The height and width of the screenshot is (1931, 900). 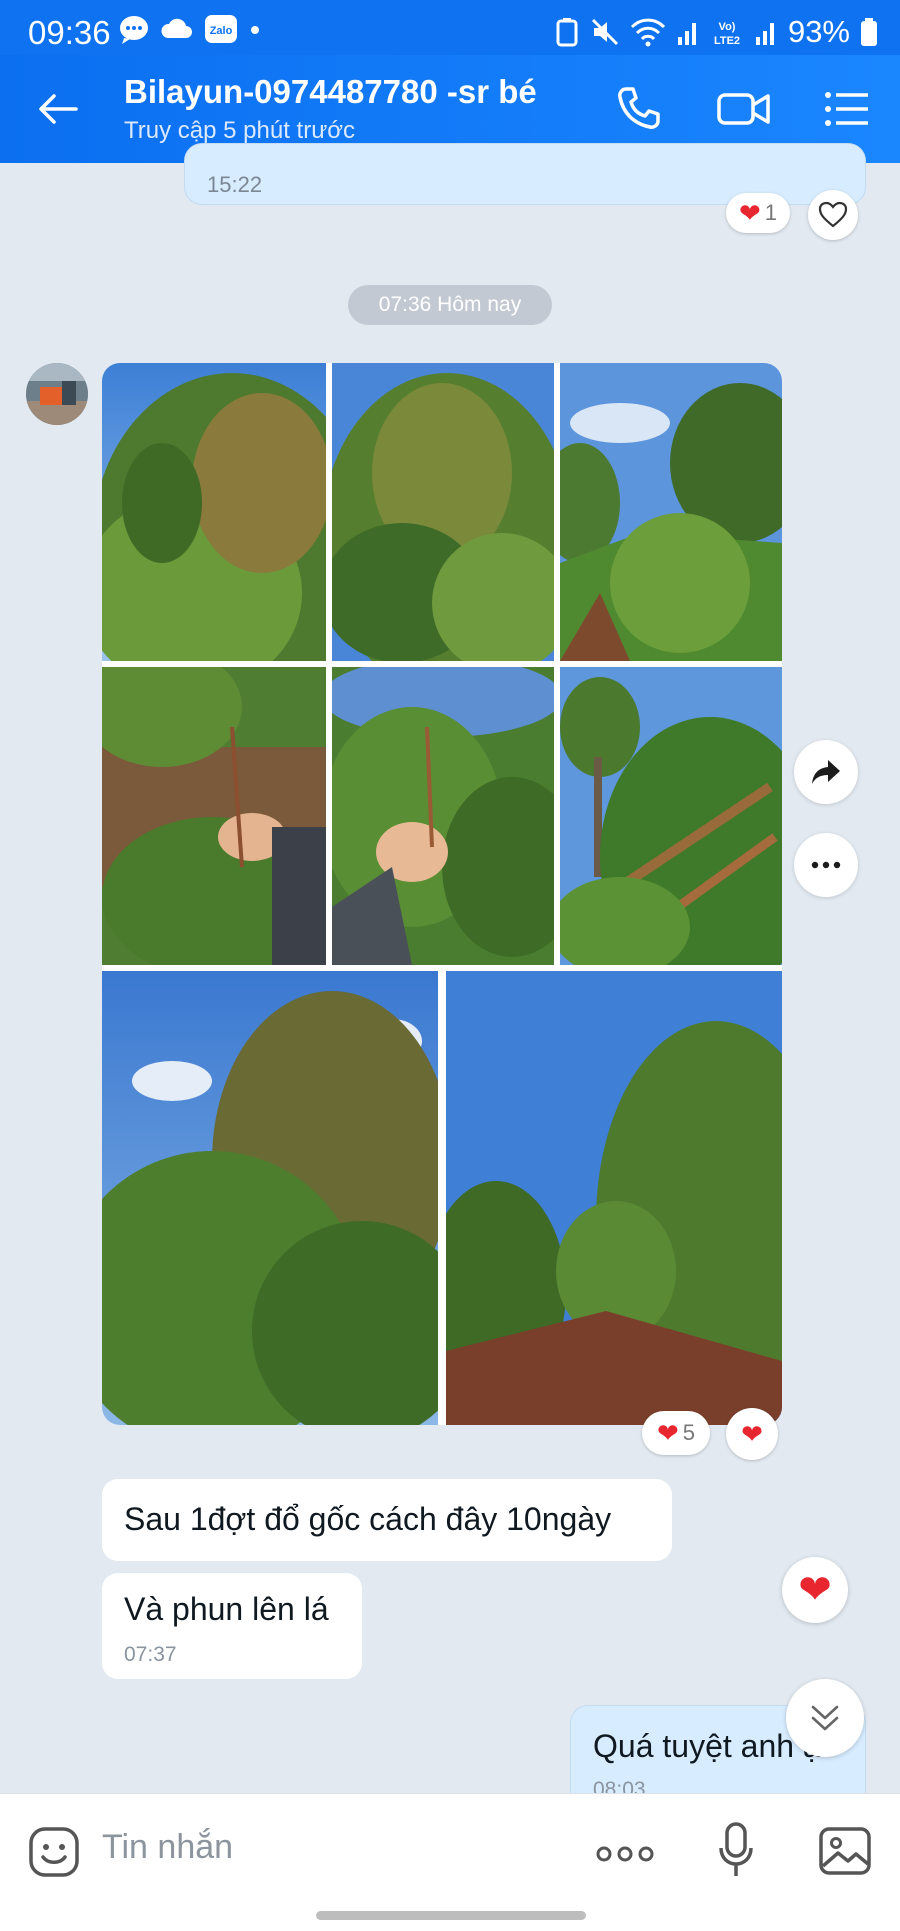 What do you see at coordinates (69, 32) in the screenshot?
I see `status-time: 09:36` at bounding box center [69, 32].